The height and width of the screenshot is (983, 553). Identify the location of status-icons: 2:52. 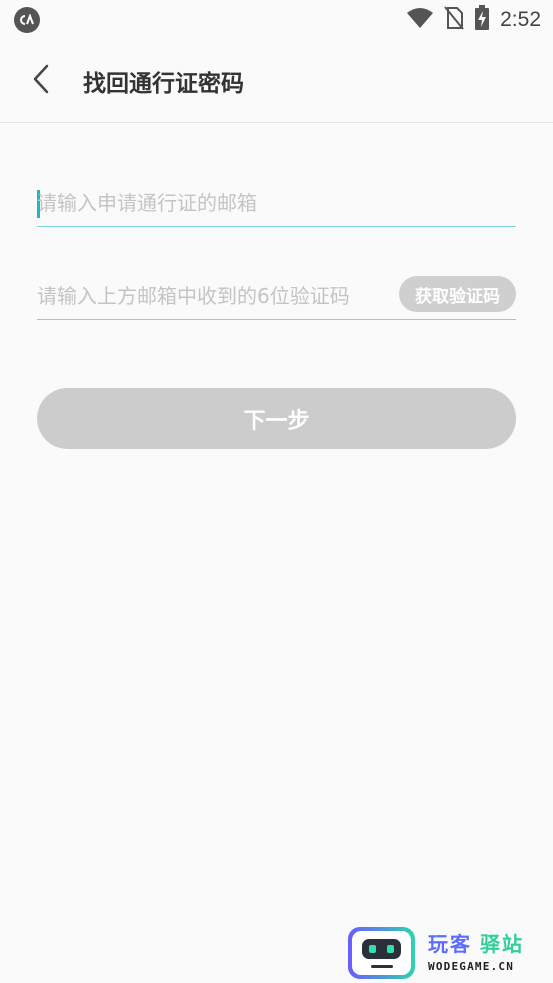
(473, 20).